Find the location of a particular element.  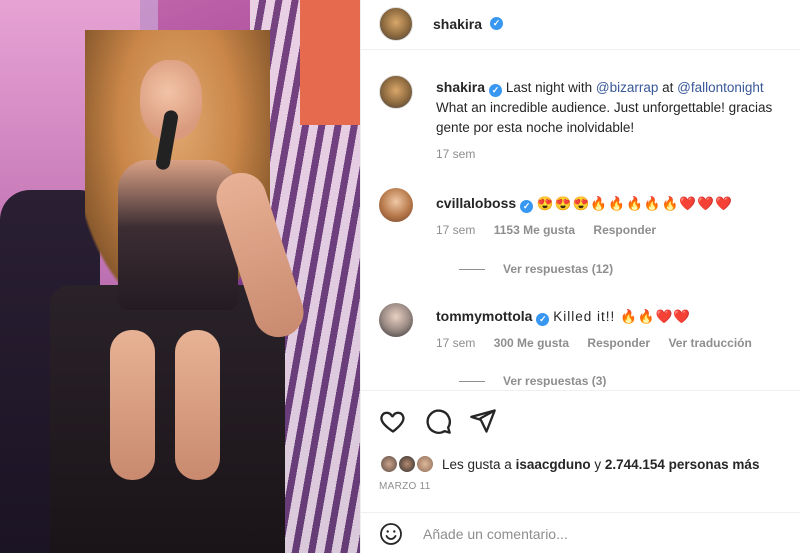

caption-line: gente por esta noche inolvidable! is located at coordinates (535, 127).